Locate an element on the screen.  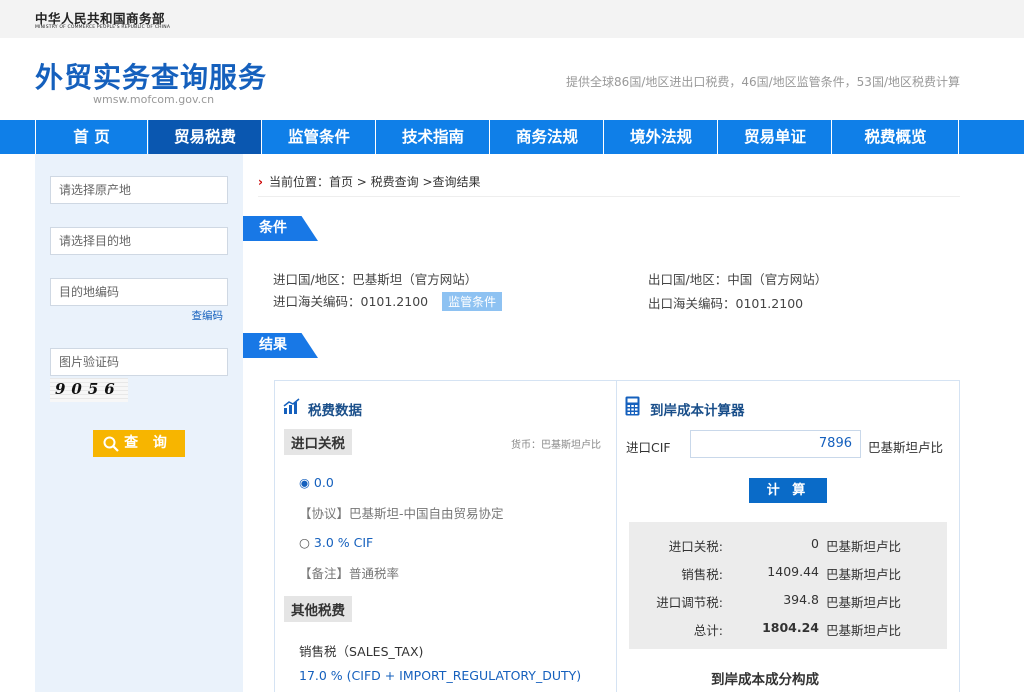
nav-home: 首 页 is located at coordinates (91, 137).